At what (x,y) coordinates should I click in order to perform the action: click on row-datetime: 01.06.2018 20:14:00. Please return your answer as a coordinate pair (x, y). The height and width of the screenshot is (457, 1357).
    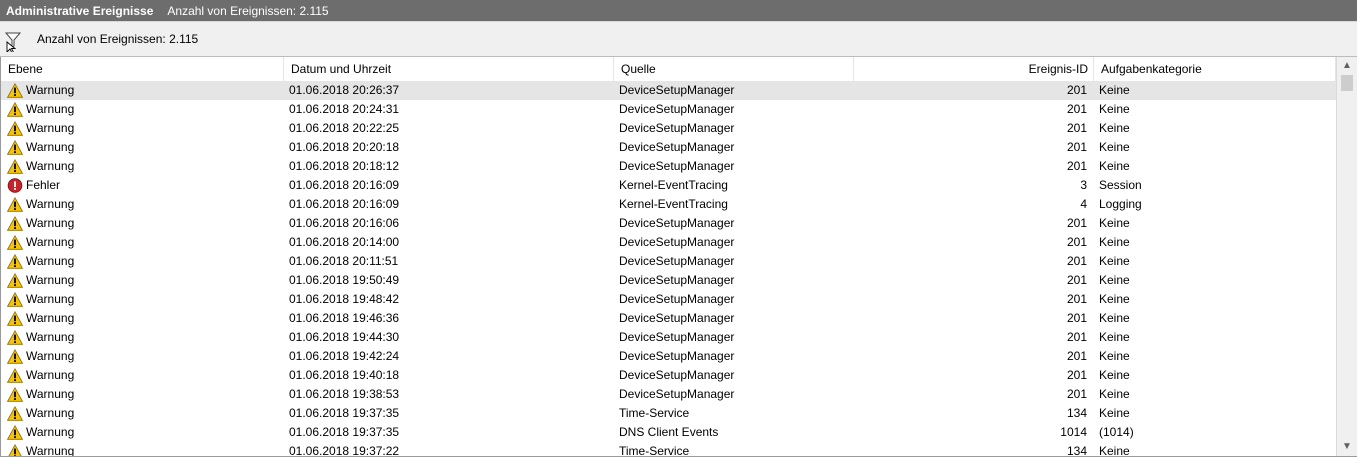
    Looking at the image, I should click on (344, 242).